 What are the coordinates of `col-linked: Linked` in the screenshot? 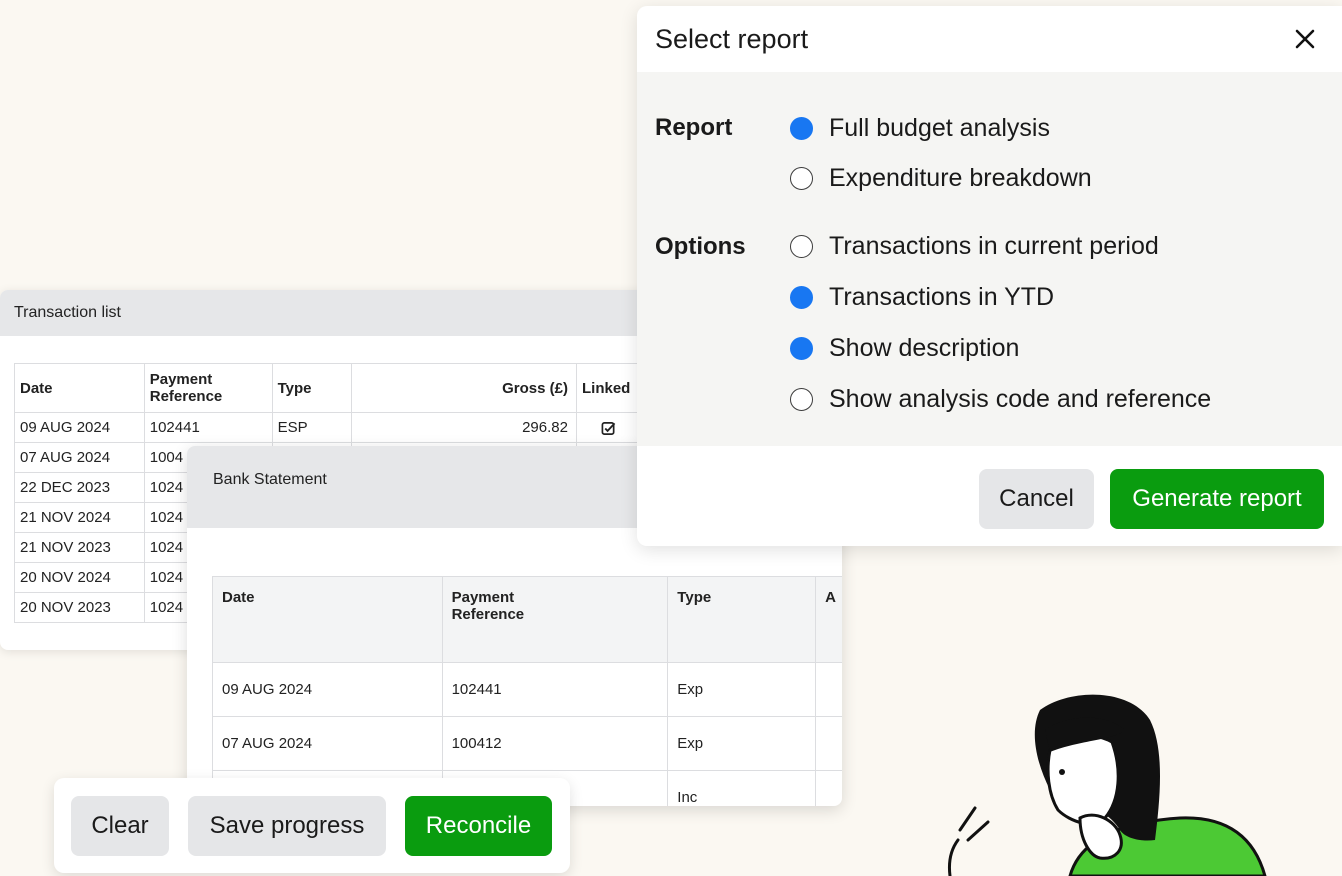 It's located at (609, 388).